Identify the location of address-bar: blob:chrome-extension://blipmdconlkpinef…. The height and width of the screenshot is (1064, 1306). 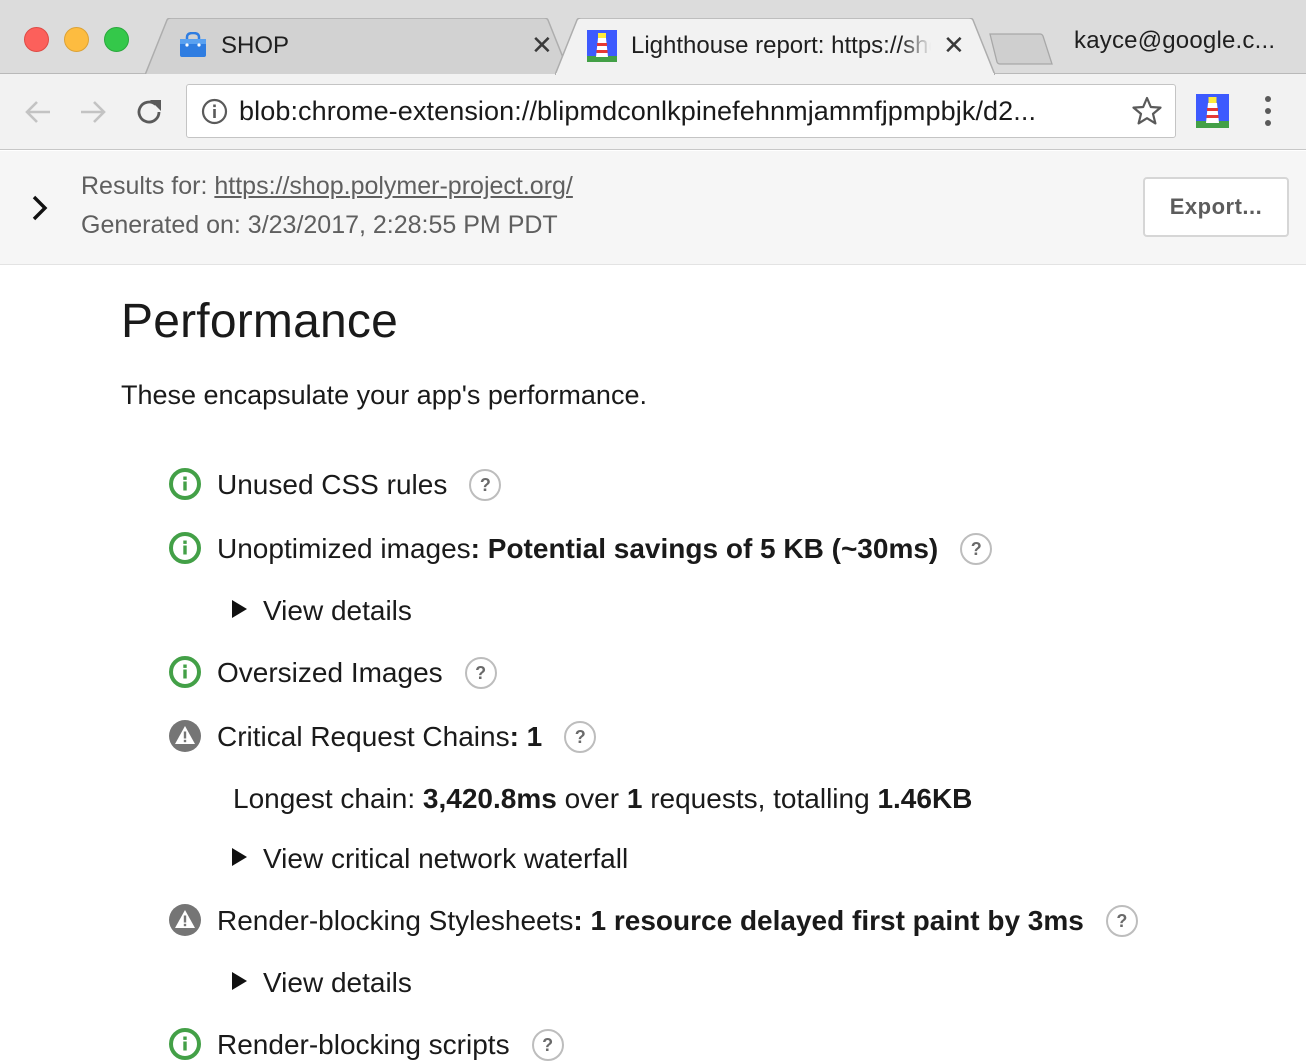
(681, 111).